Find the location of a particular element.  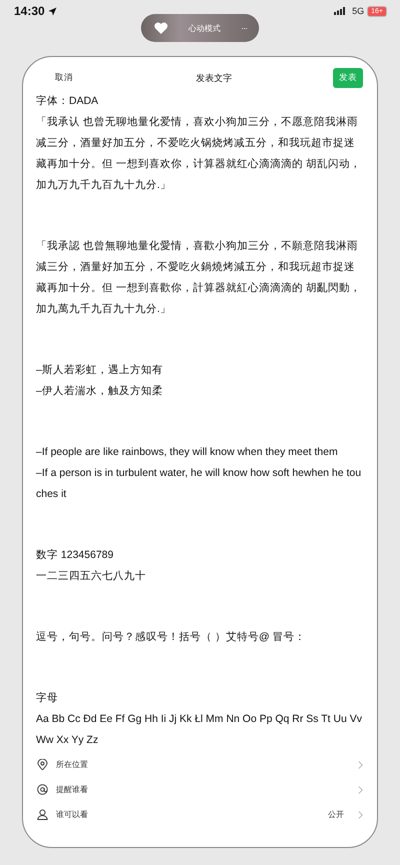

post-text: –伊人若湍水，触及方知柔 is located at coordinates (100, 391).